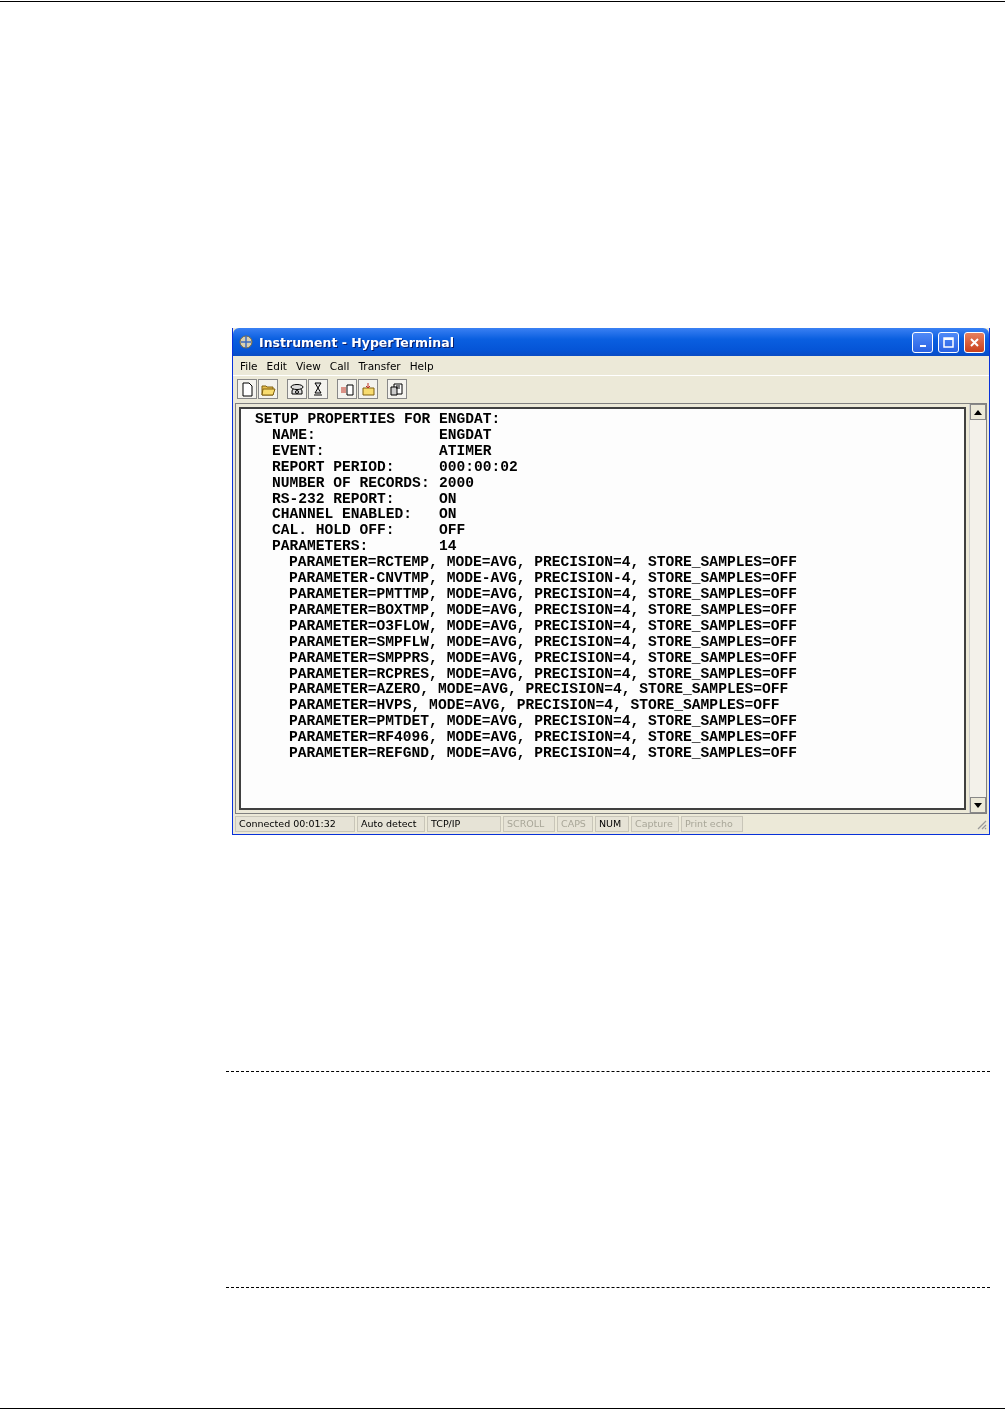 This screenshot has width=1005, height=1418. Describe the element at coordinates (295, 824) in the screenshot. I see `status-pane: Connected 00:01:32` at that location.